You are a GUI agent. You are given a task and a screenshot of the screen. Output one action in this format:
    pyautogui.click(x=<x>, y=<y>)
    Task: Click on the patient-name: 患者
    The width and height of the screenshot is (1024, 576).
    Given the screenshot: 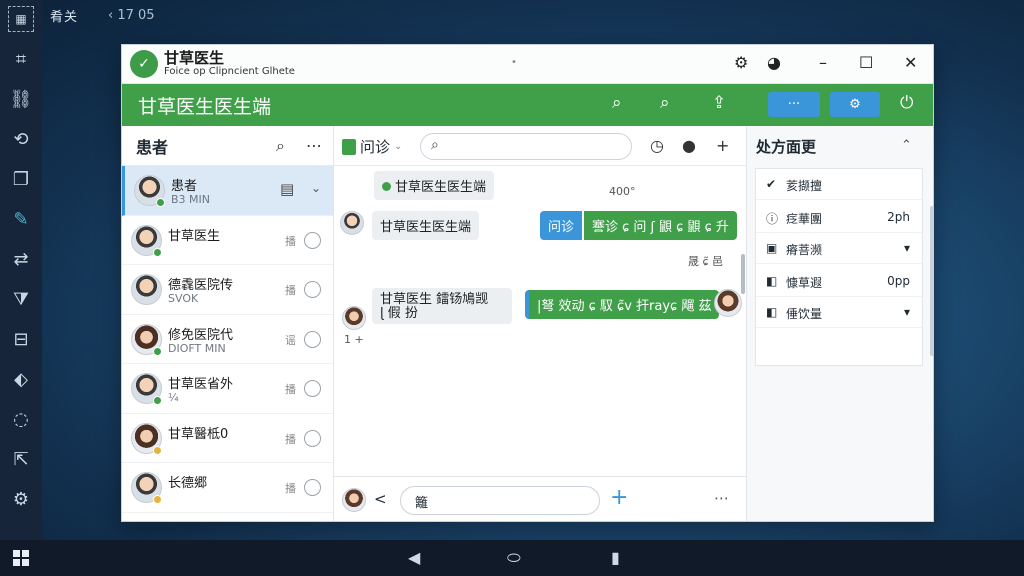 What is the action you would take?
    pyautogui.click(x=184, y=186)
    